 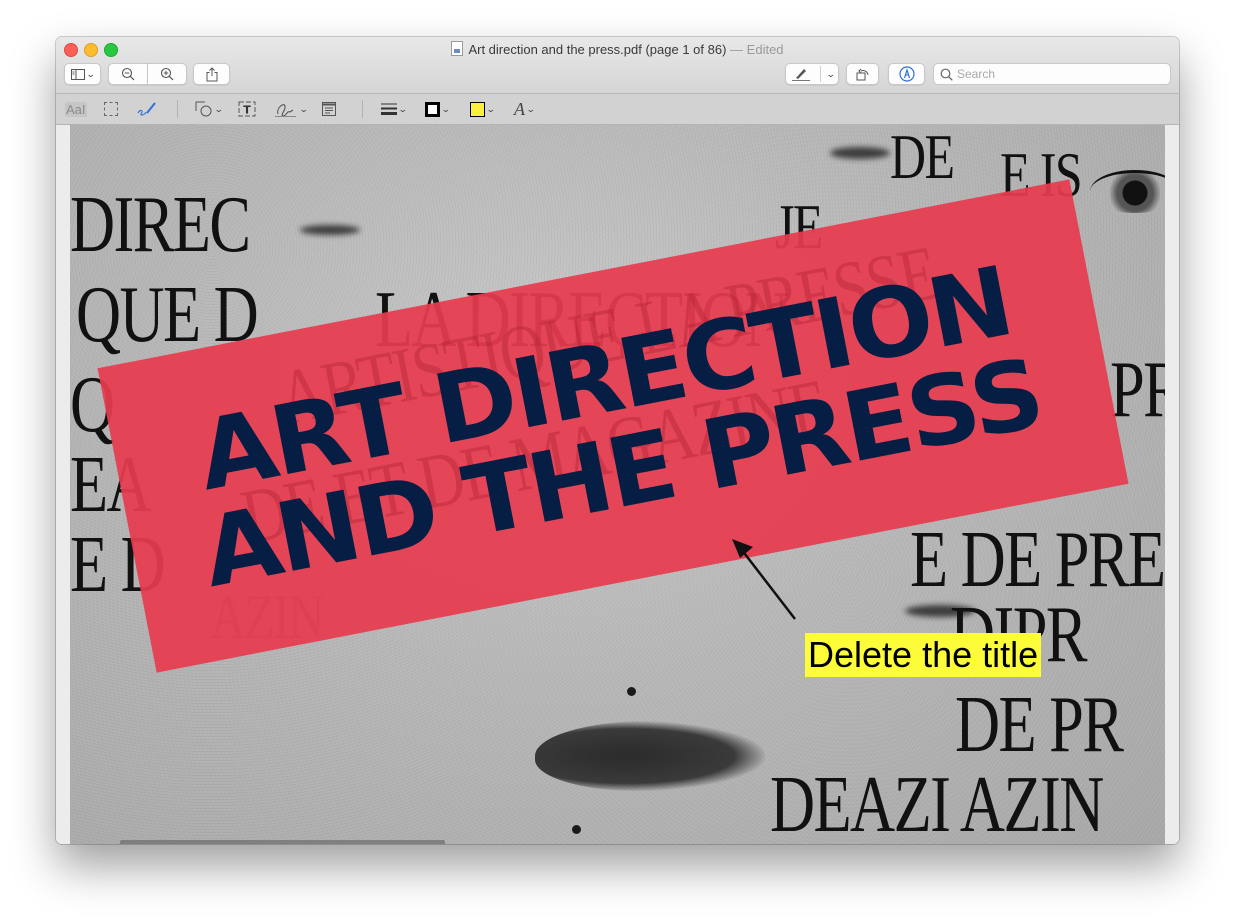 I want to click on selection-rectangle-icon, so click(x=111, y=109).